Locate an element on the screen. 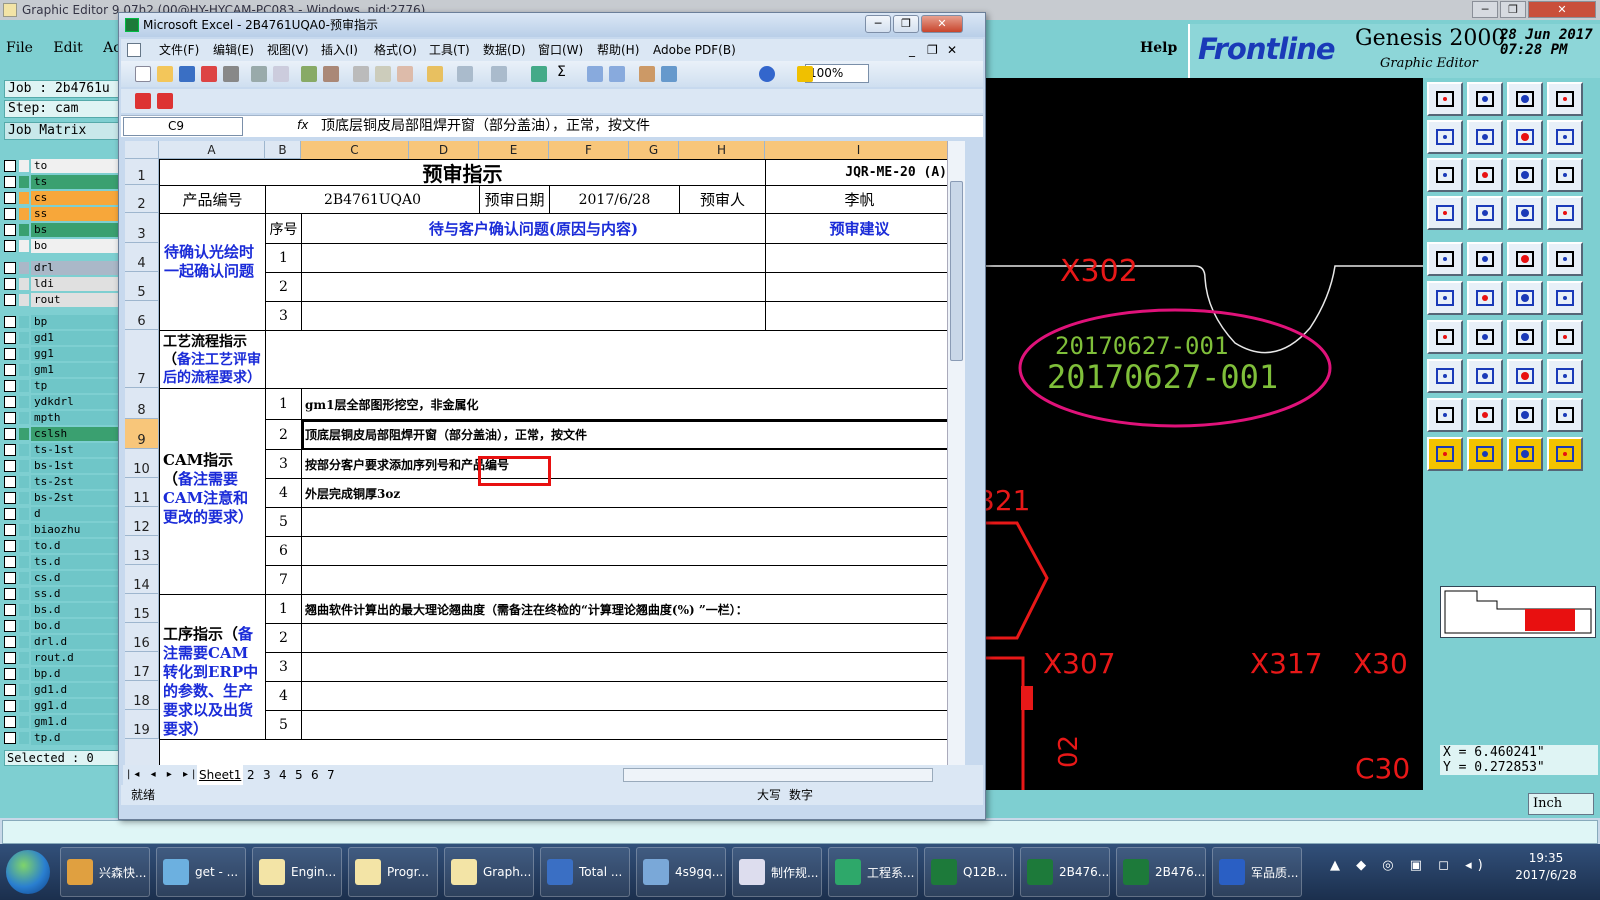 The width and height of the screenshot is (1600, 900). layer-name: ss.d is located at coordinates (76, 594).